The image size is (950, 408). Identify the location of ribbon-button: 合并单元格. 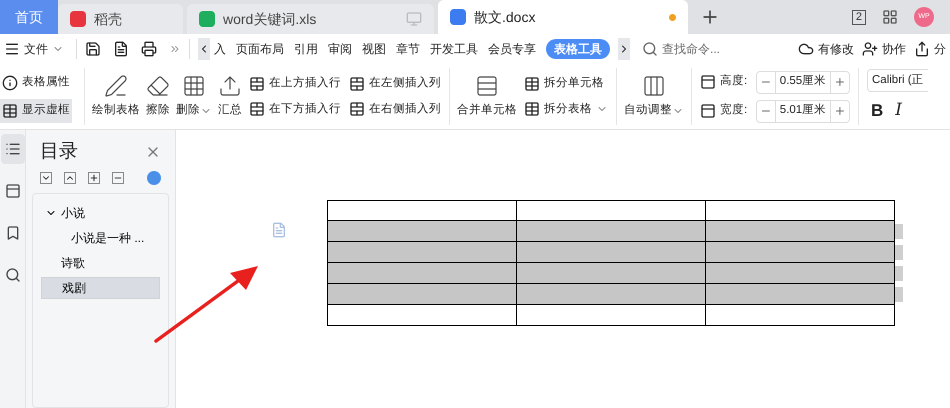
(487, 96).